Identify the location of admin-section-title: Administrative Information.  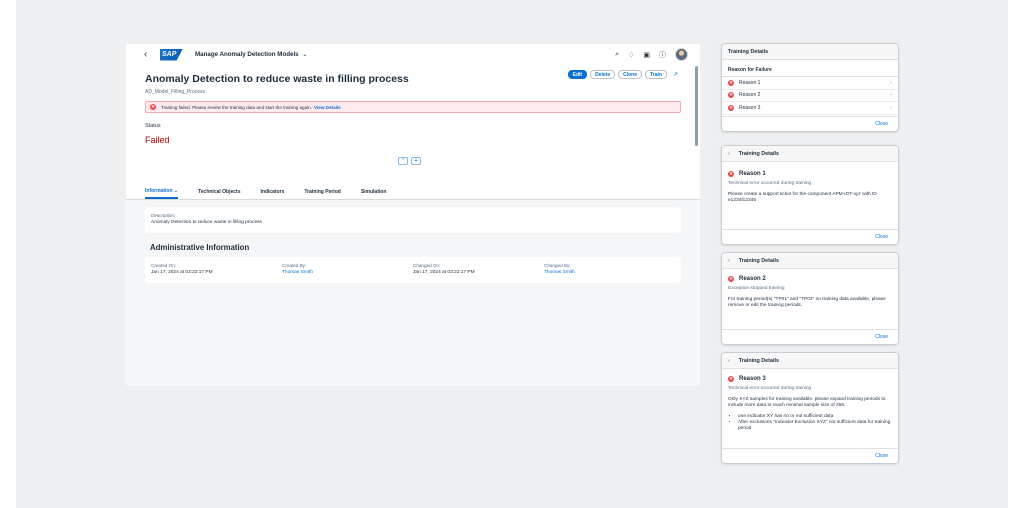
(200, 247).